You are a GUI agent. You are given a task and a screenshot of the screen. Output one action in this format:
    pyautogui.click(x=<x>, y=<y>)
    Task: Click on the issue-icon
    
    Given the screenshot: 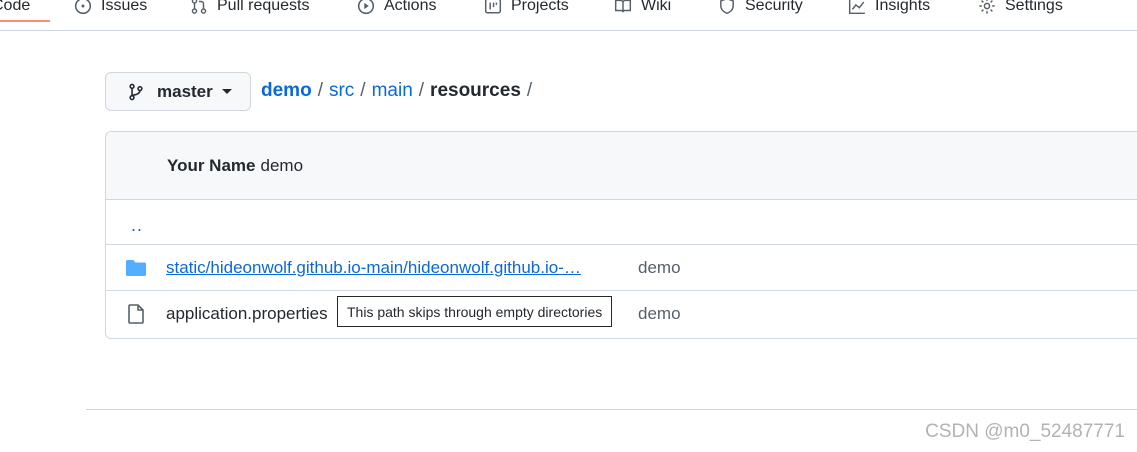 What is the action you would take?
    pyautogui.click(x=83, y=7)
    